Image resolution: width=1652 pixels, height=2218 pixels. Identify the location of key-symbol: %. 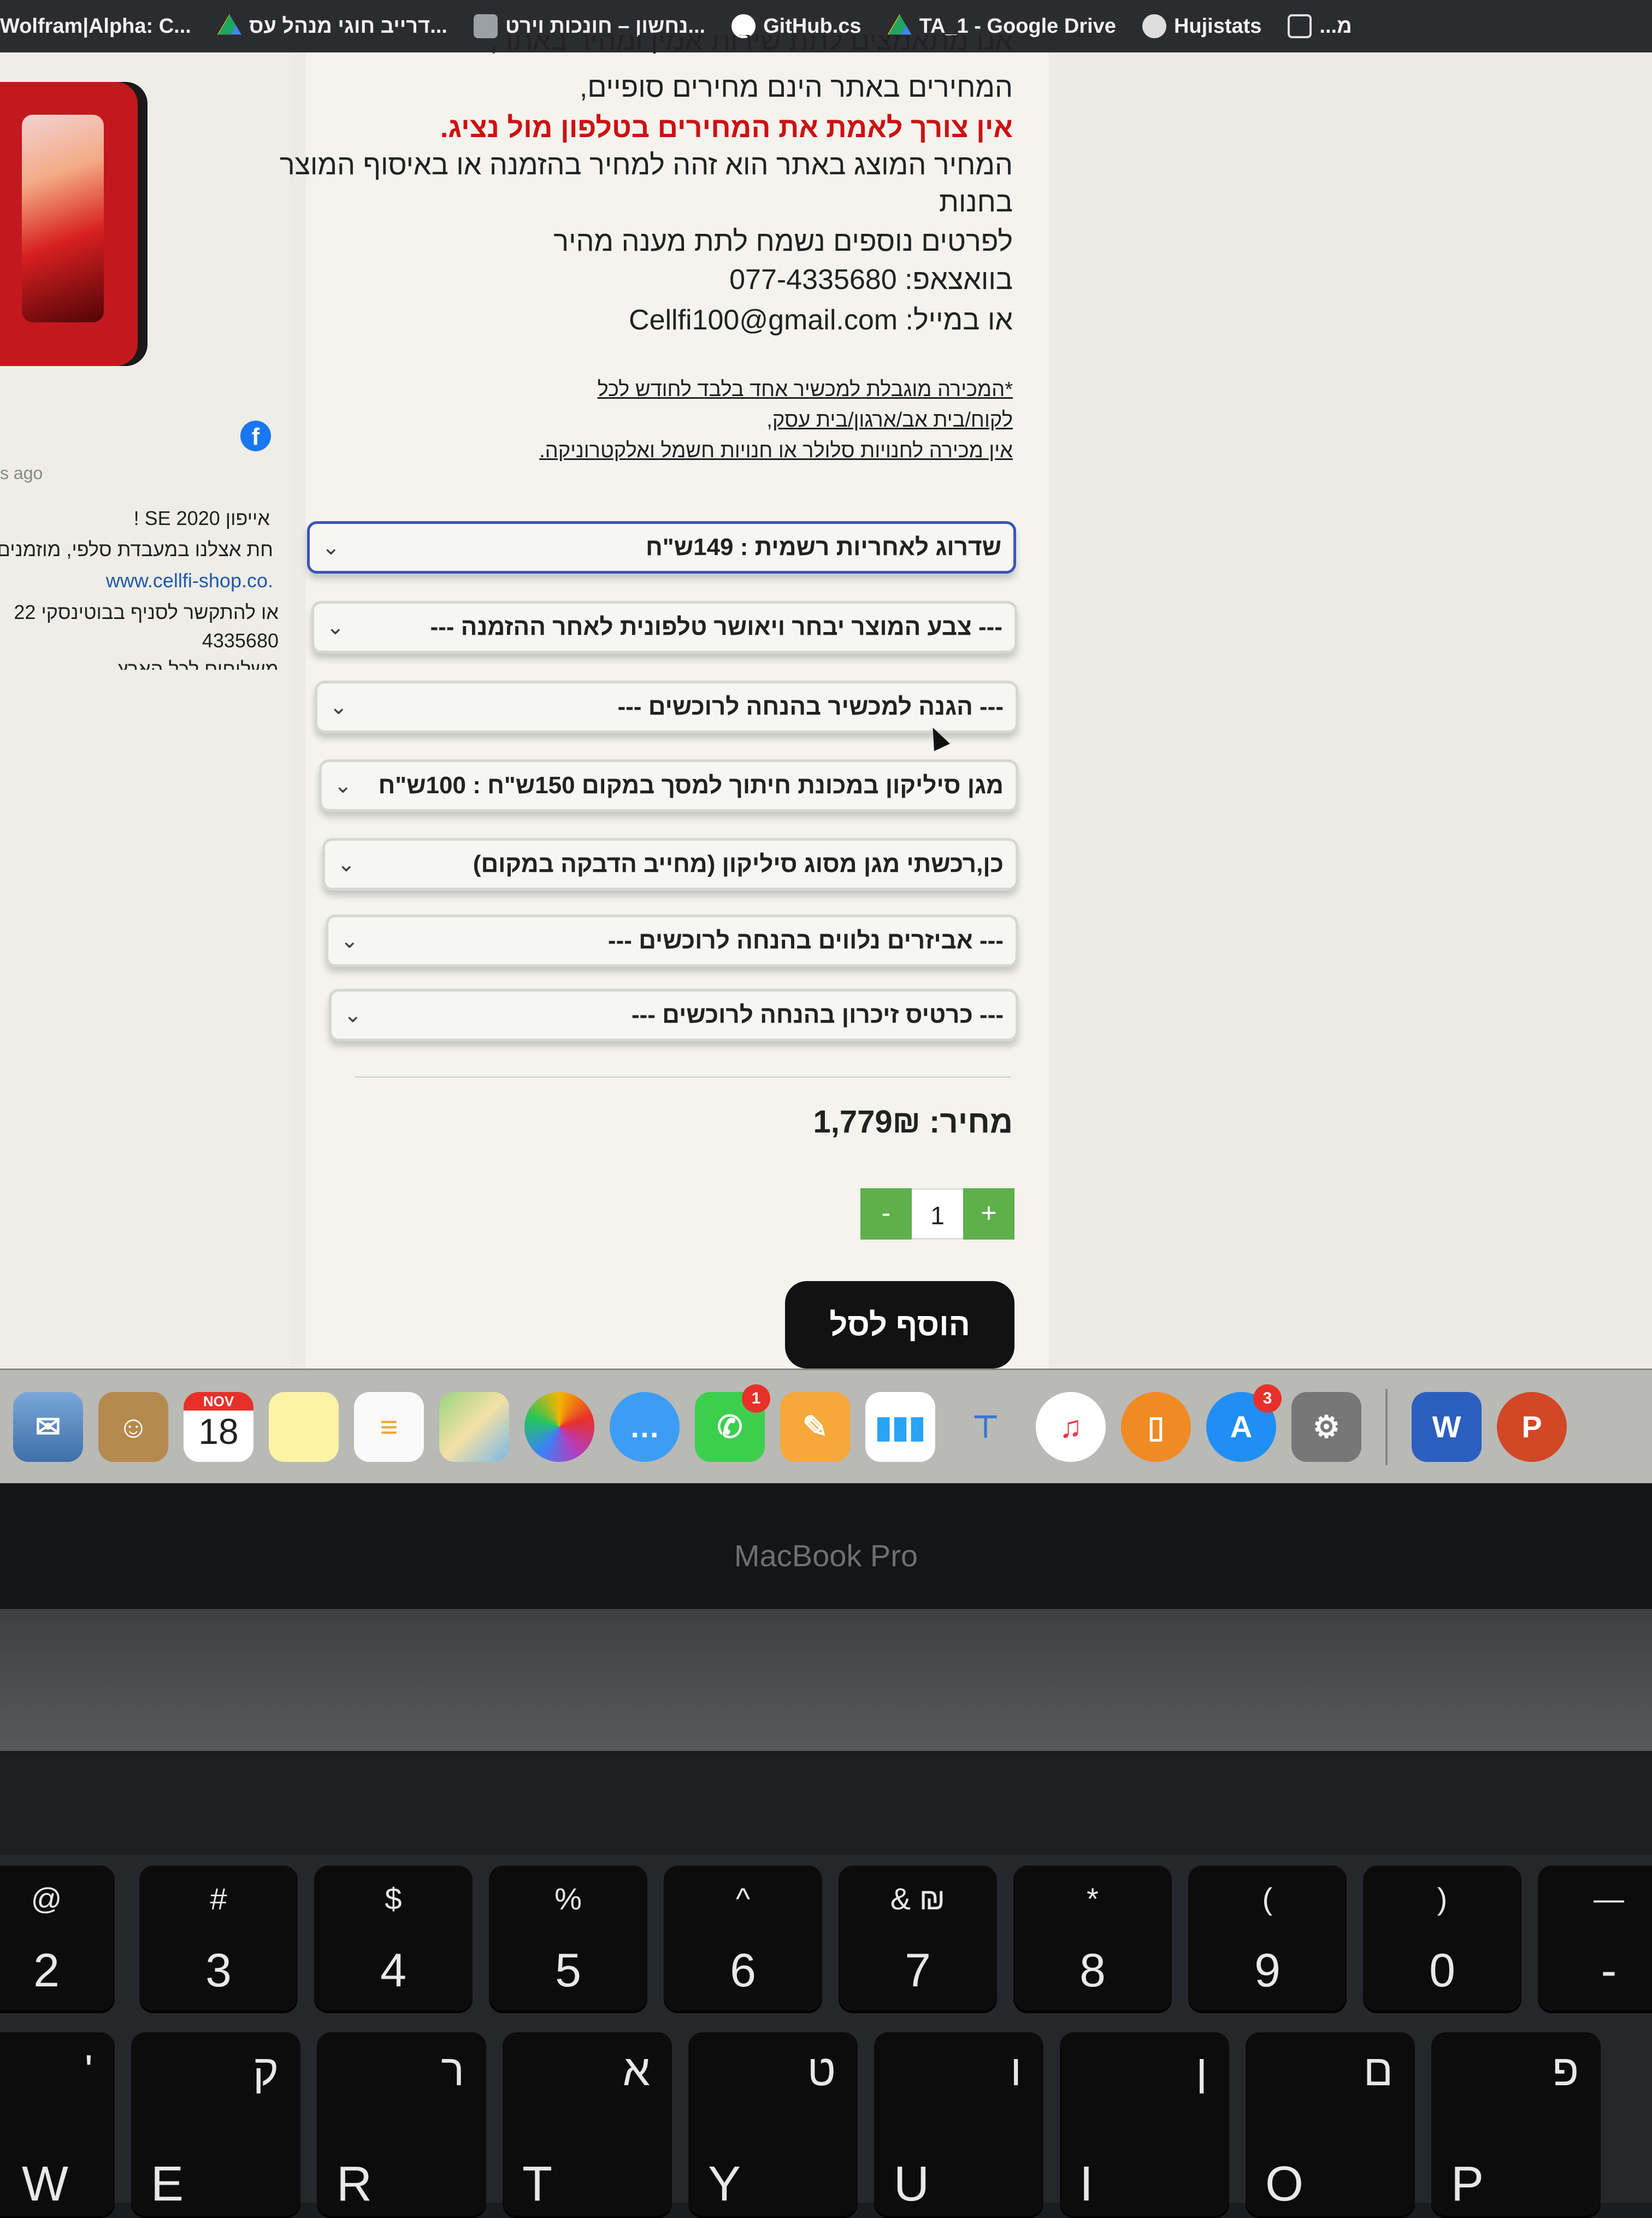
(568, 1898).